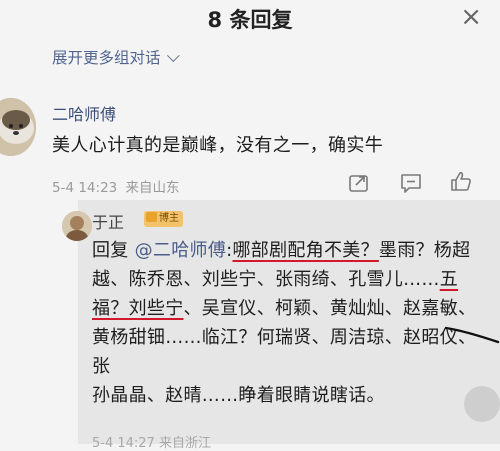  What do you see at coordinates (152, 188) in the screenshot?
I see `comment-location: 来自山东` at bounding box center [152, 188].